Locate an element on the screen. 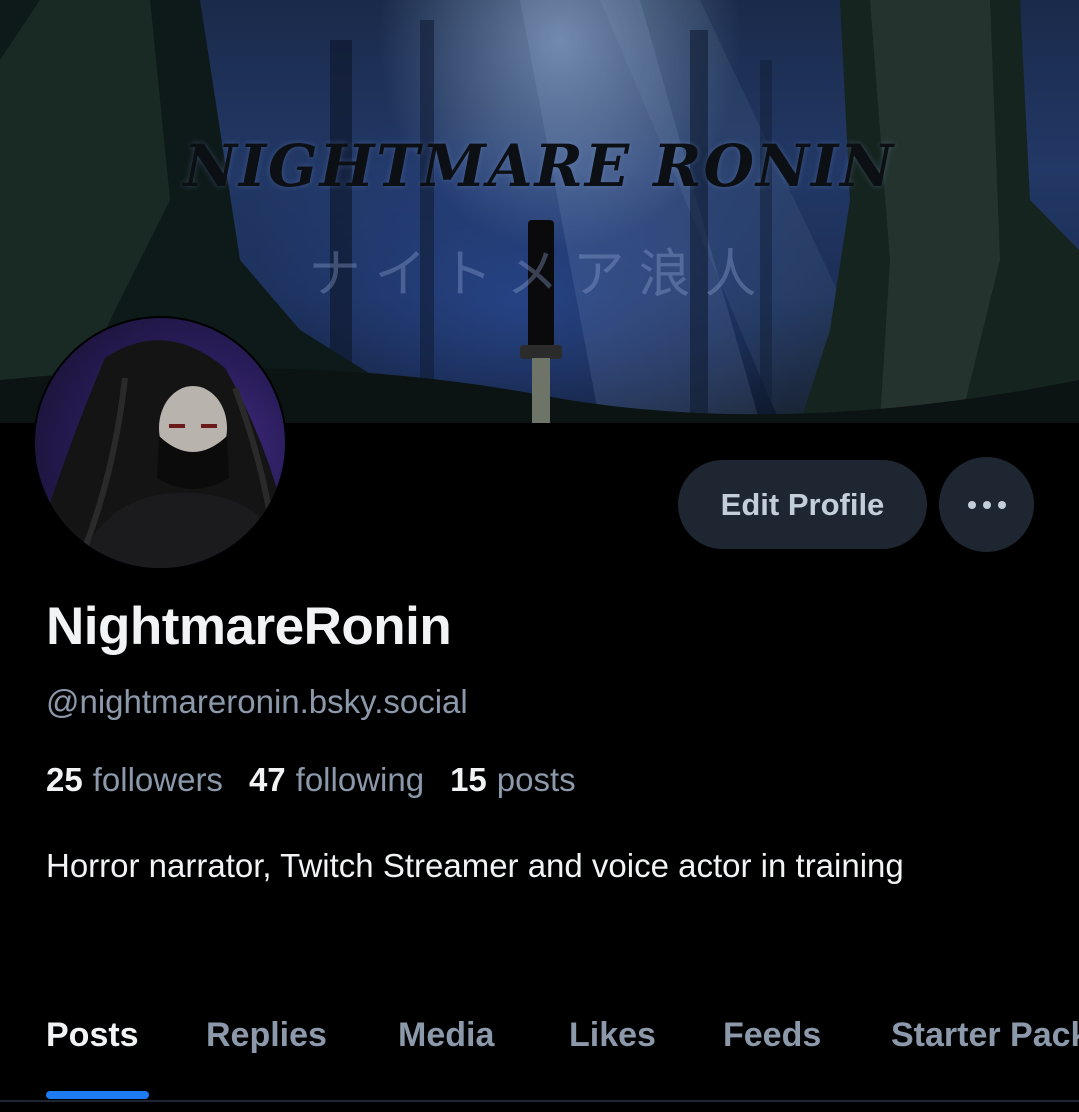 The height and width of the screenshot is (1112, 1079). profile-stats: 25 followers 47 following 15 posts is located at coordinates (311, 780).